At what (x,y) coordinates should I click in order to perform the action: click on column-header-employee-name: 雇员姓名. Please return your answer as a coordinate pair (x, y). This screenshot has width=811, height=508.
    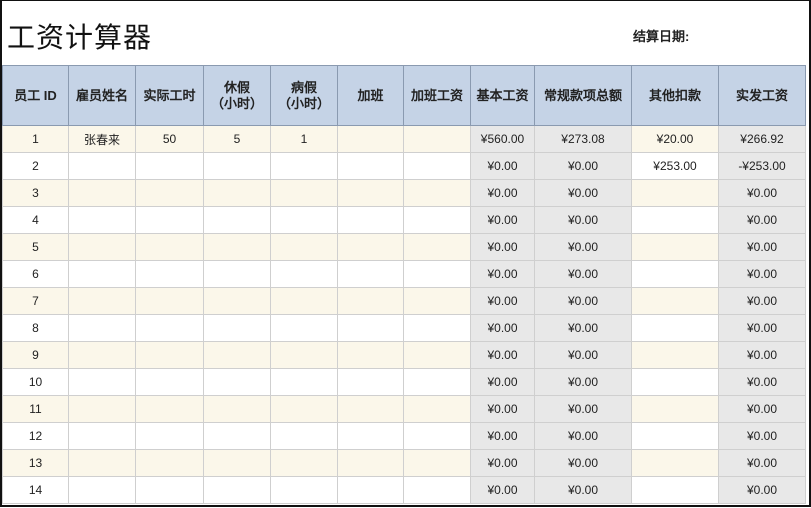
    Looking at the image, I should click on (102, 95).